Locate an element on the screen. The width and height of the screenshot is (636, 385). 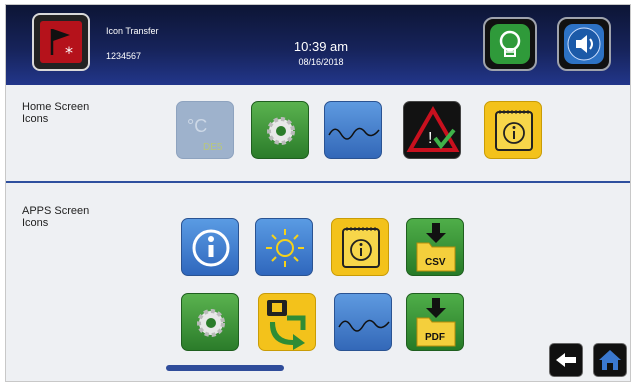
home-button is located at coordinates (610, 360).